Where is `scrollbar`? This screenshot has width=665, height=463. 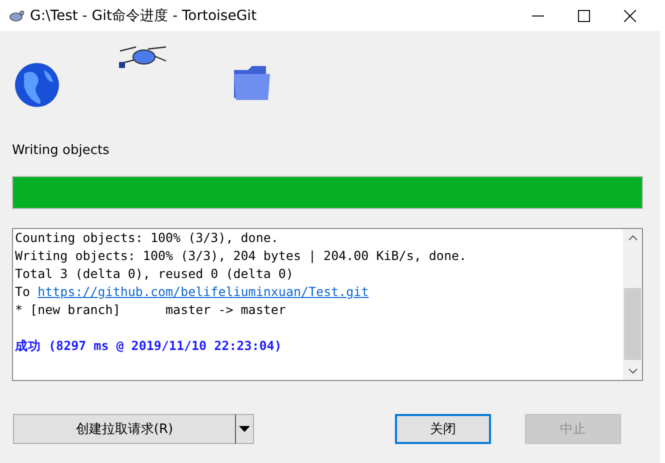
scrollbar is located at coordinates (632, 304).